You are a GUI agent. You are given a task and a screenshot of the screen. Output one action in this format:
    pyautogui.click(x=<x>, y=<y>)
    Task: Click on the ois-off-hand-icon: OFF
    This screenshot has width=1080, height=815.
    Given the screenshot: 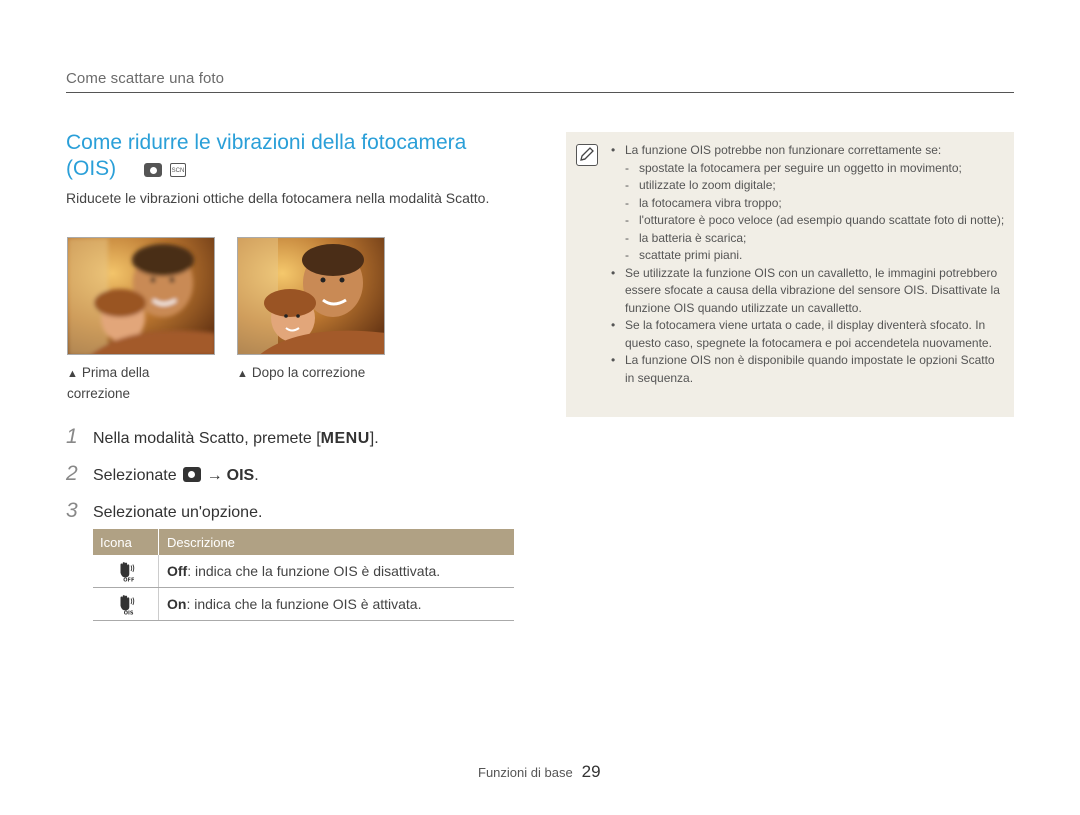 What is the action you would take?
    pyautogui.click(x=127, y=572)
    